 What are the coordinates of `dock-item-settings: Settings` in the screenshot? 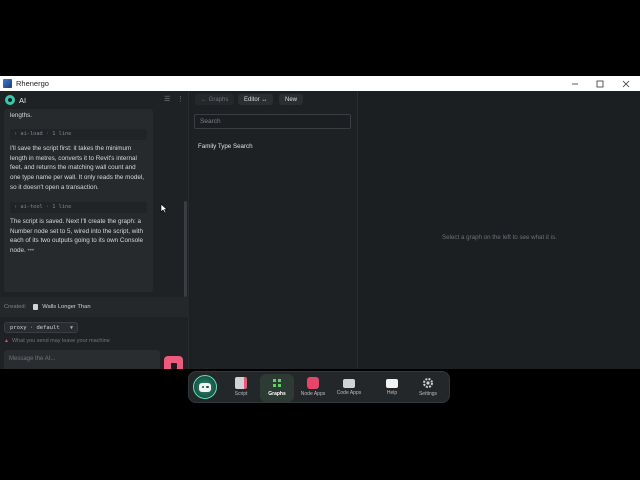 It's located at (428, 388).